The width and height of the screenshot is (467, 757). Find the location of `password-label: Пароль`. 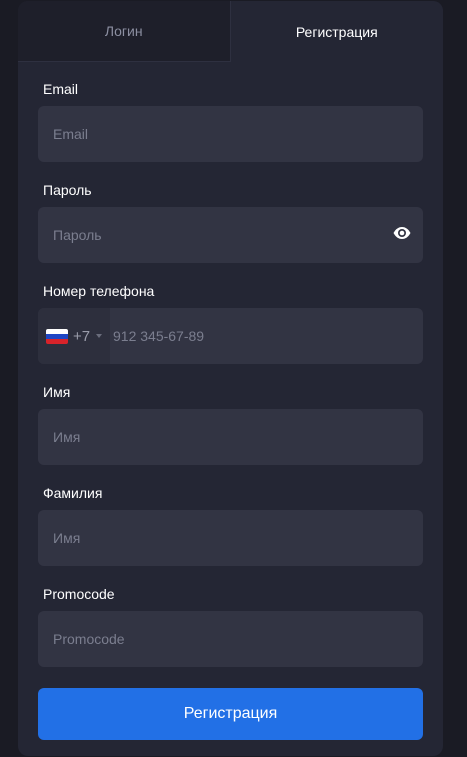

password-label: Пароль is located at coordinates (67, 190).